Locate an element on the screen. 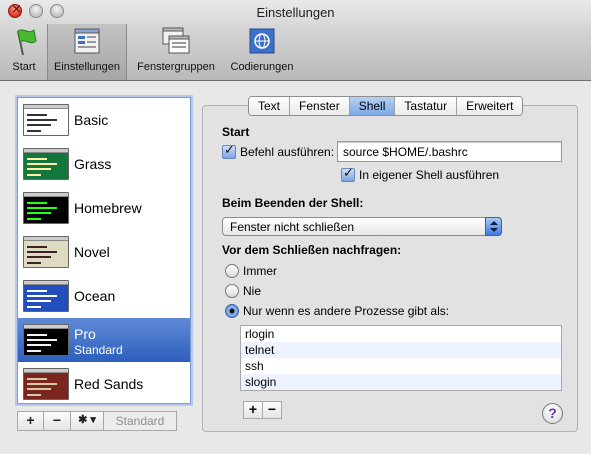 The width and height of the screenshot is (591, 454). toolbar-codierungen: Codierungen is located at coordinates (262, 52).